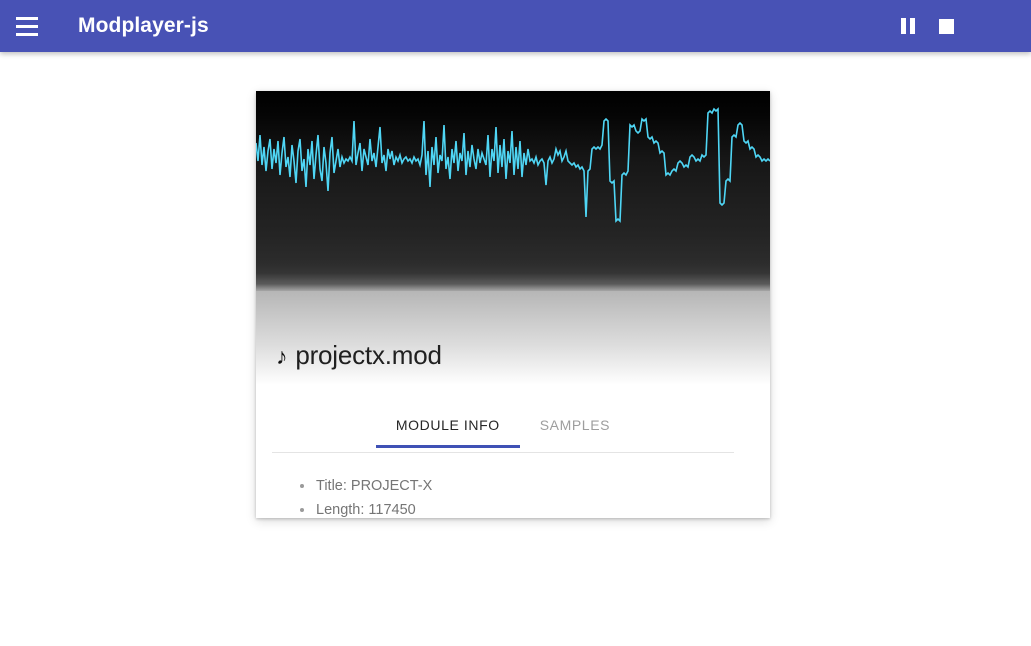  Describe the element at coordinates (927, 26) in the screenshot. I see `app-bar-actions` at that location.